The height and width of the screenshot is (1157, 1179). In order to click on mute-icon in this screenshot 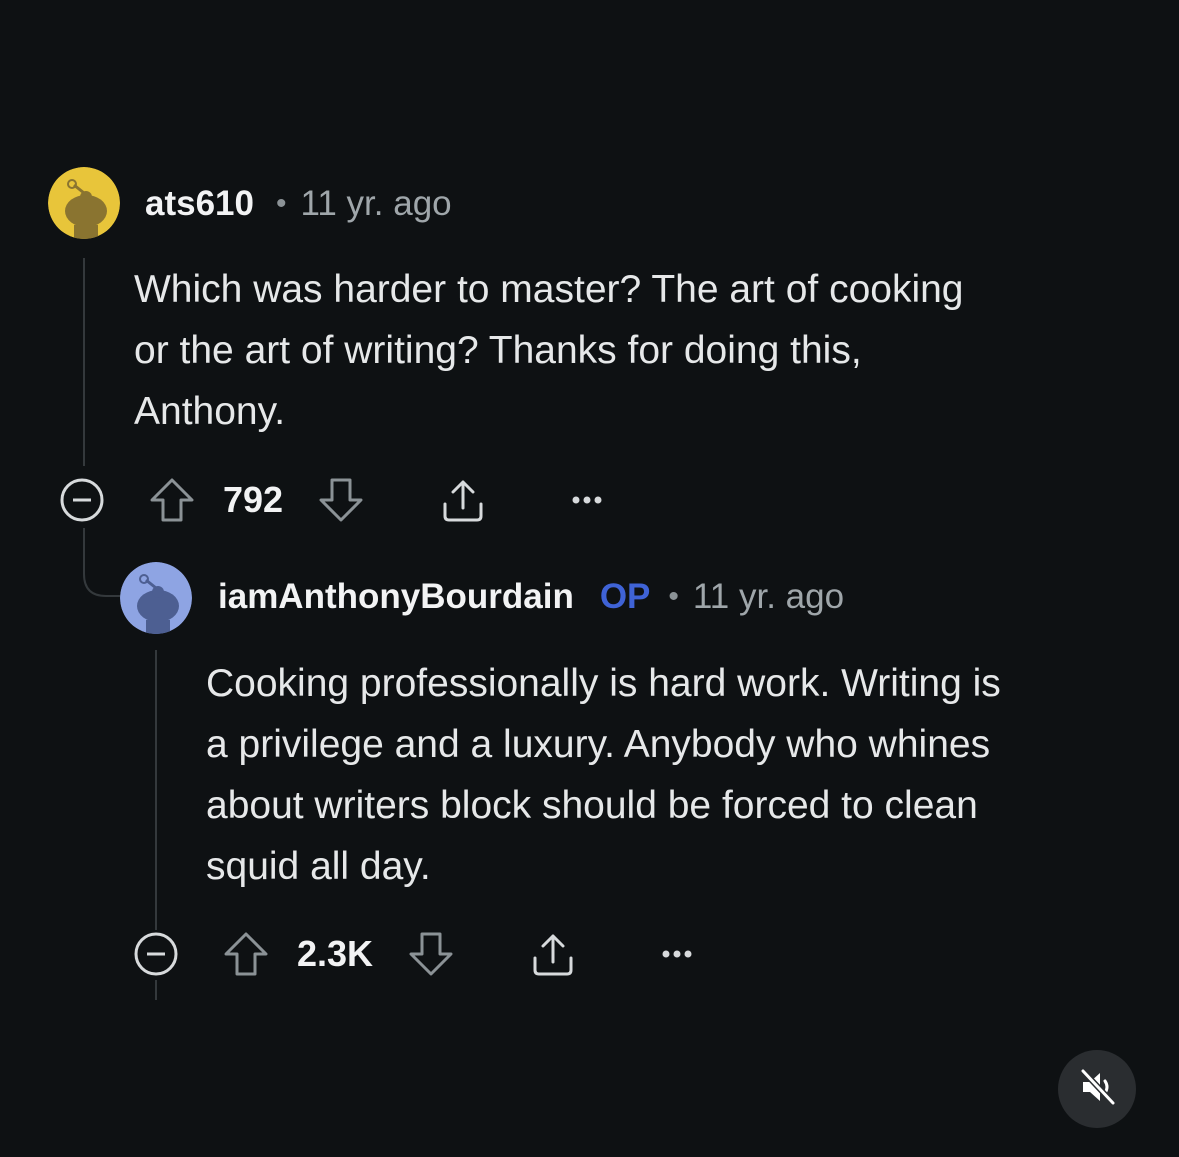, I will do `click(1097, 1089)`.